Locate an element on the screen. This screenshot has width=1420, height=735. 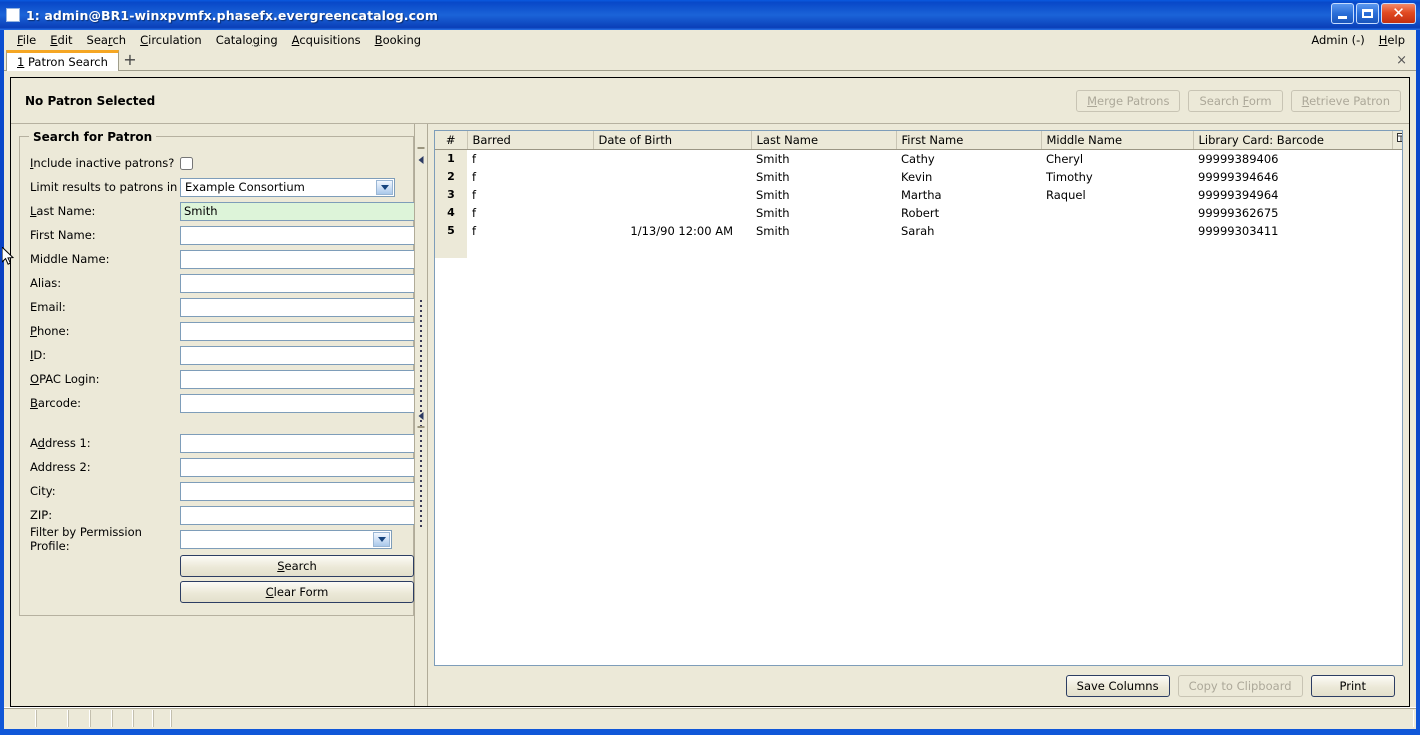
pane-splitter is located at coordinates (421, 415).